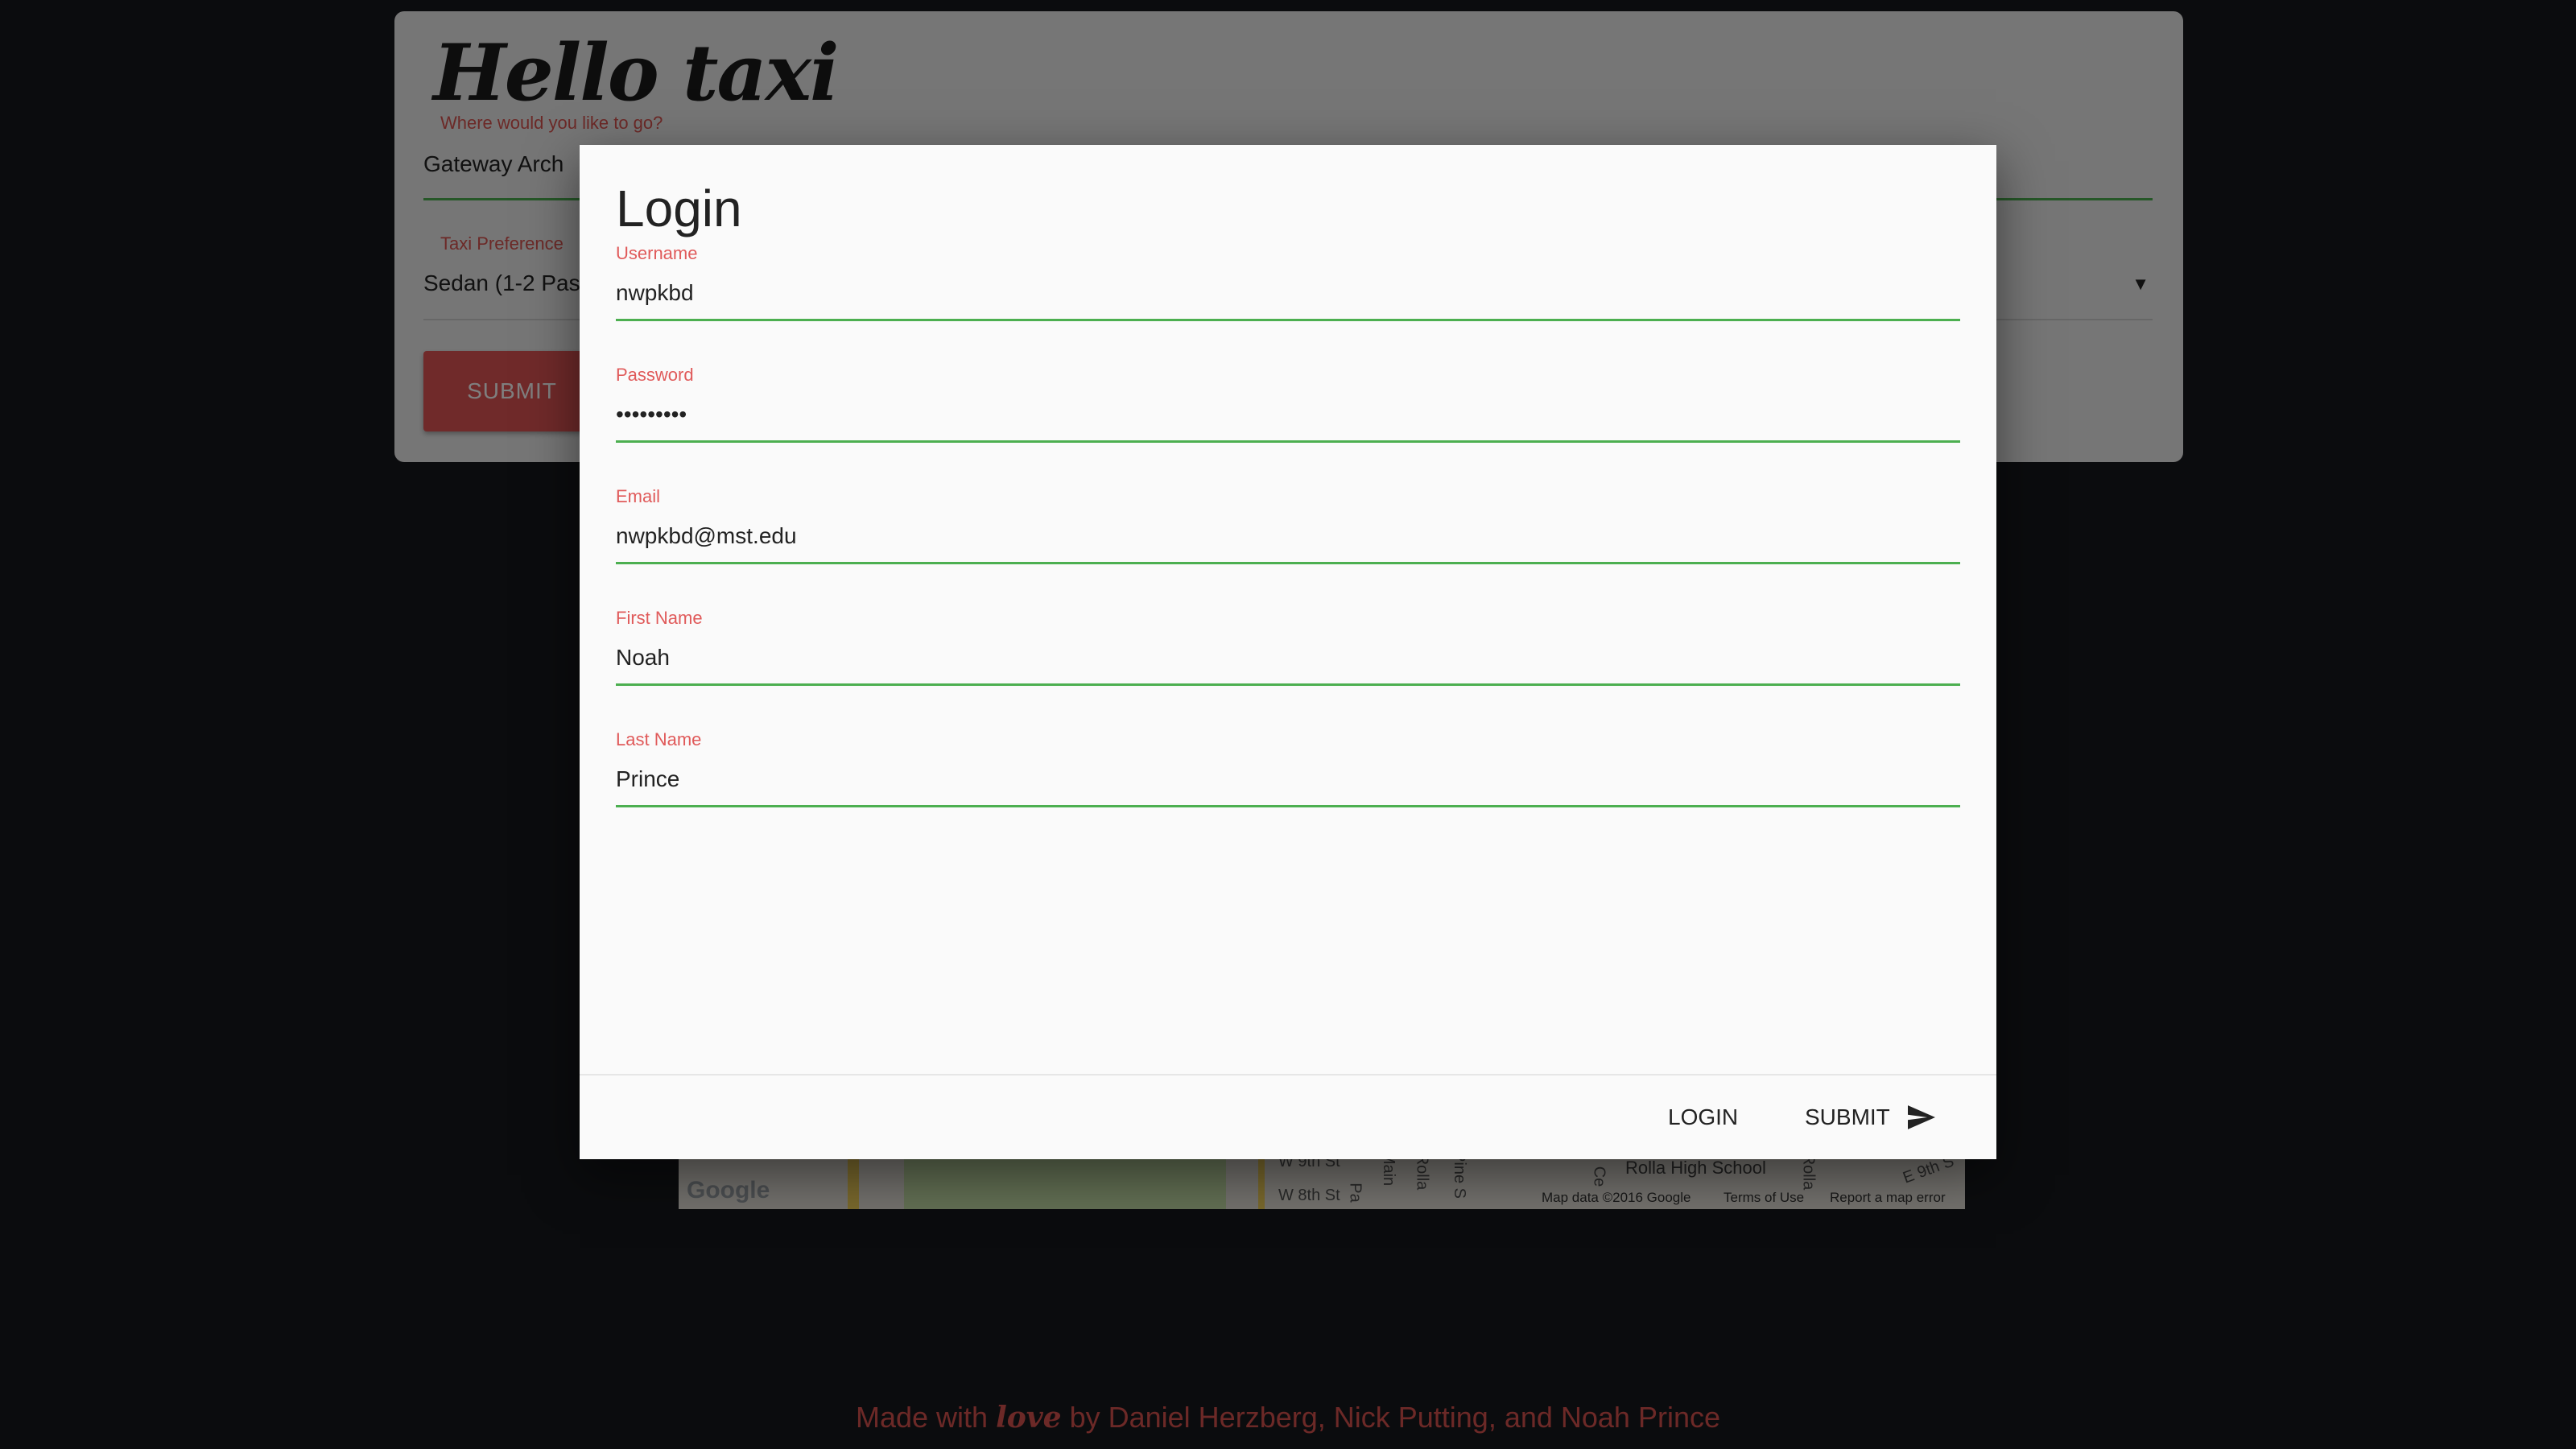 The height and width of the screenshot is (1449, 2576). I want to click on email-label: Email, so click(638, 496).